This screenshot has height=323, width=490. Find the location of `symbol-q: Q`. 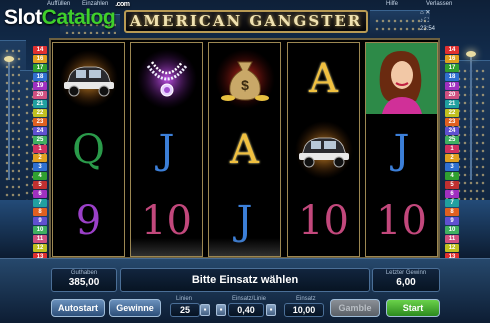

symbol-q: Q is located at coordinates (88, 149).